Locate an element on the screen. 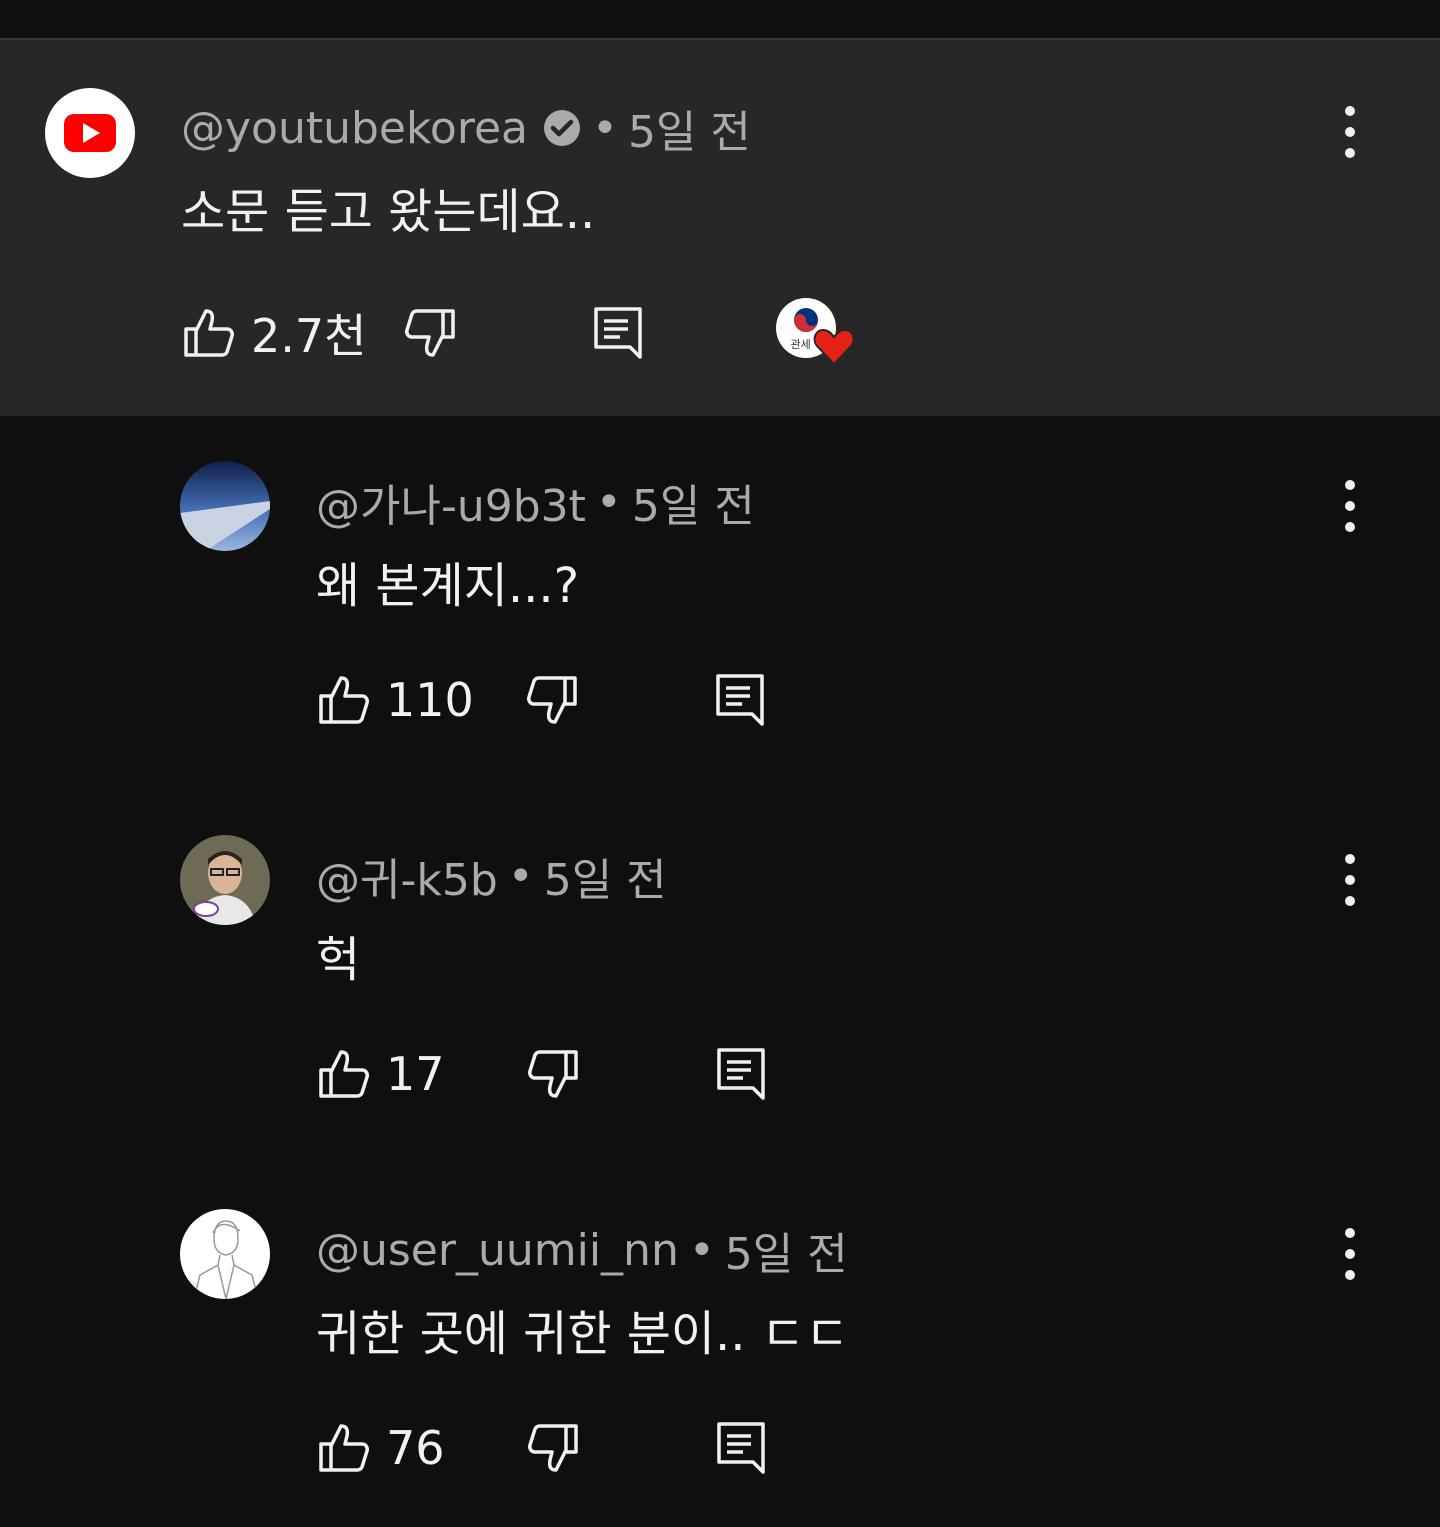  comment-text: 소문 듣고 왔는데요.. is located at coordinates (388, 212).